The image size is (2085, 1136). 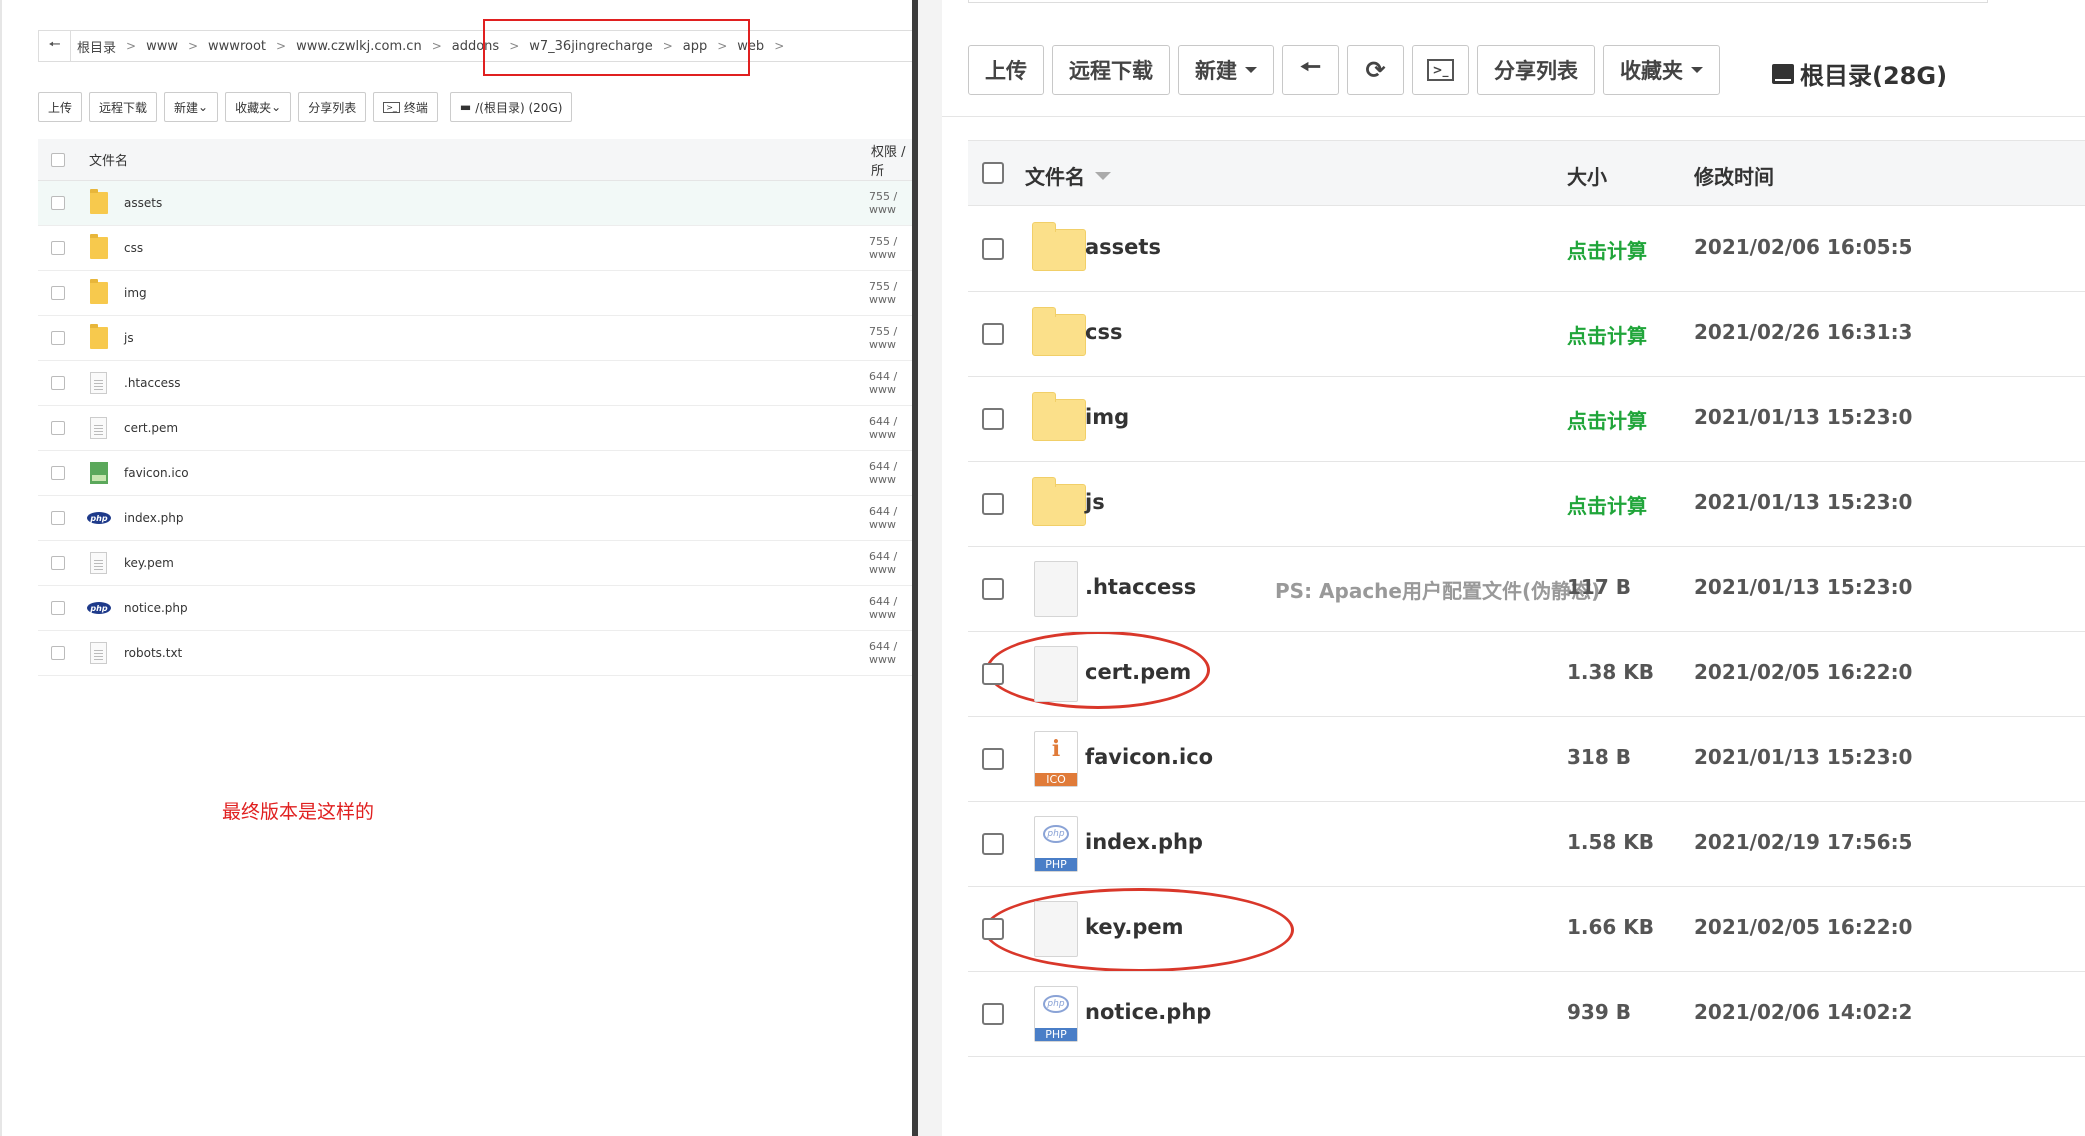 What do you see at coordinates (359, 46) in the screenshot?
I see `breadcrumb-item-domain: www.czwlkj.com.cn` at bounding box center [359, 46].